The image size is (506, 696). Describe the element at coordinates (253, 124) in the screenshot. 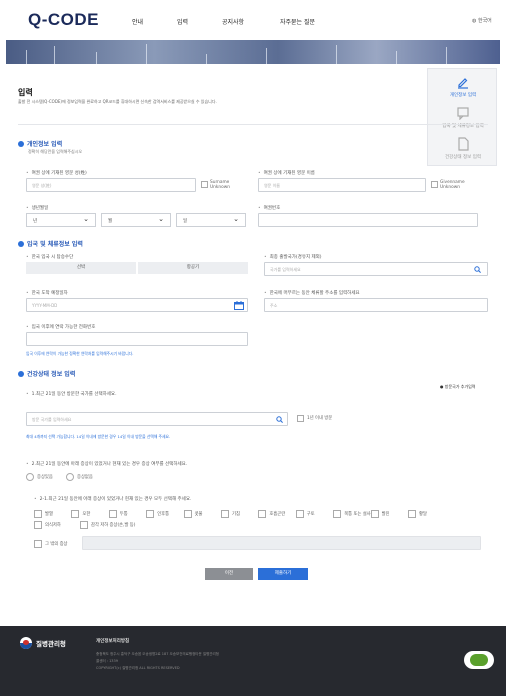

I see `divider` at that location.